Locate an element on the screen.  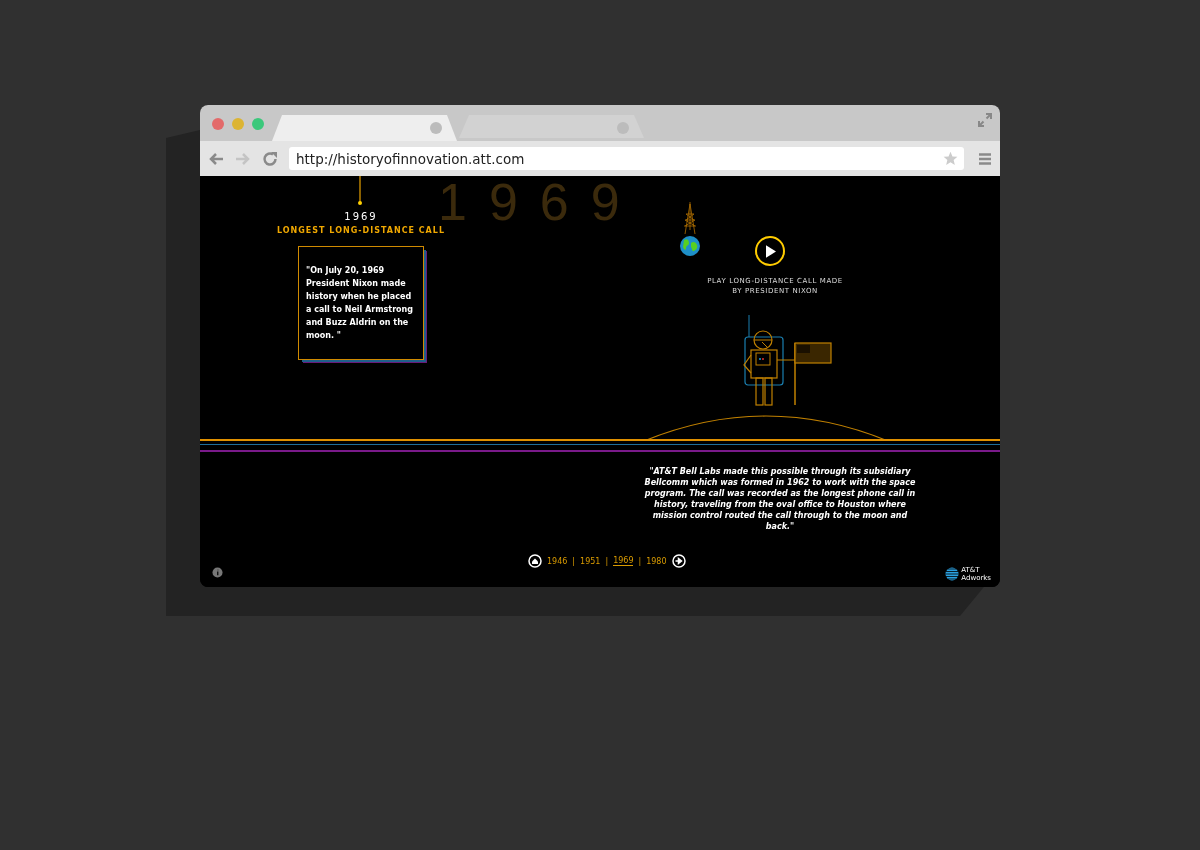
expand-icon is located at coordinates (985, 120).